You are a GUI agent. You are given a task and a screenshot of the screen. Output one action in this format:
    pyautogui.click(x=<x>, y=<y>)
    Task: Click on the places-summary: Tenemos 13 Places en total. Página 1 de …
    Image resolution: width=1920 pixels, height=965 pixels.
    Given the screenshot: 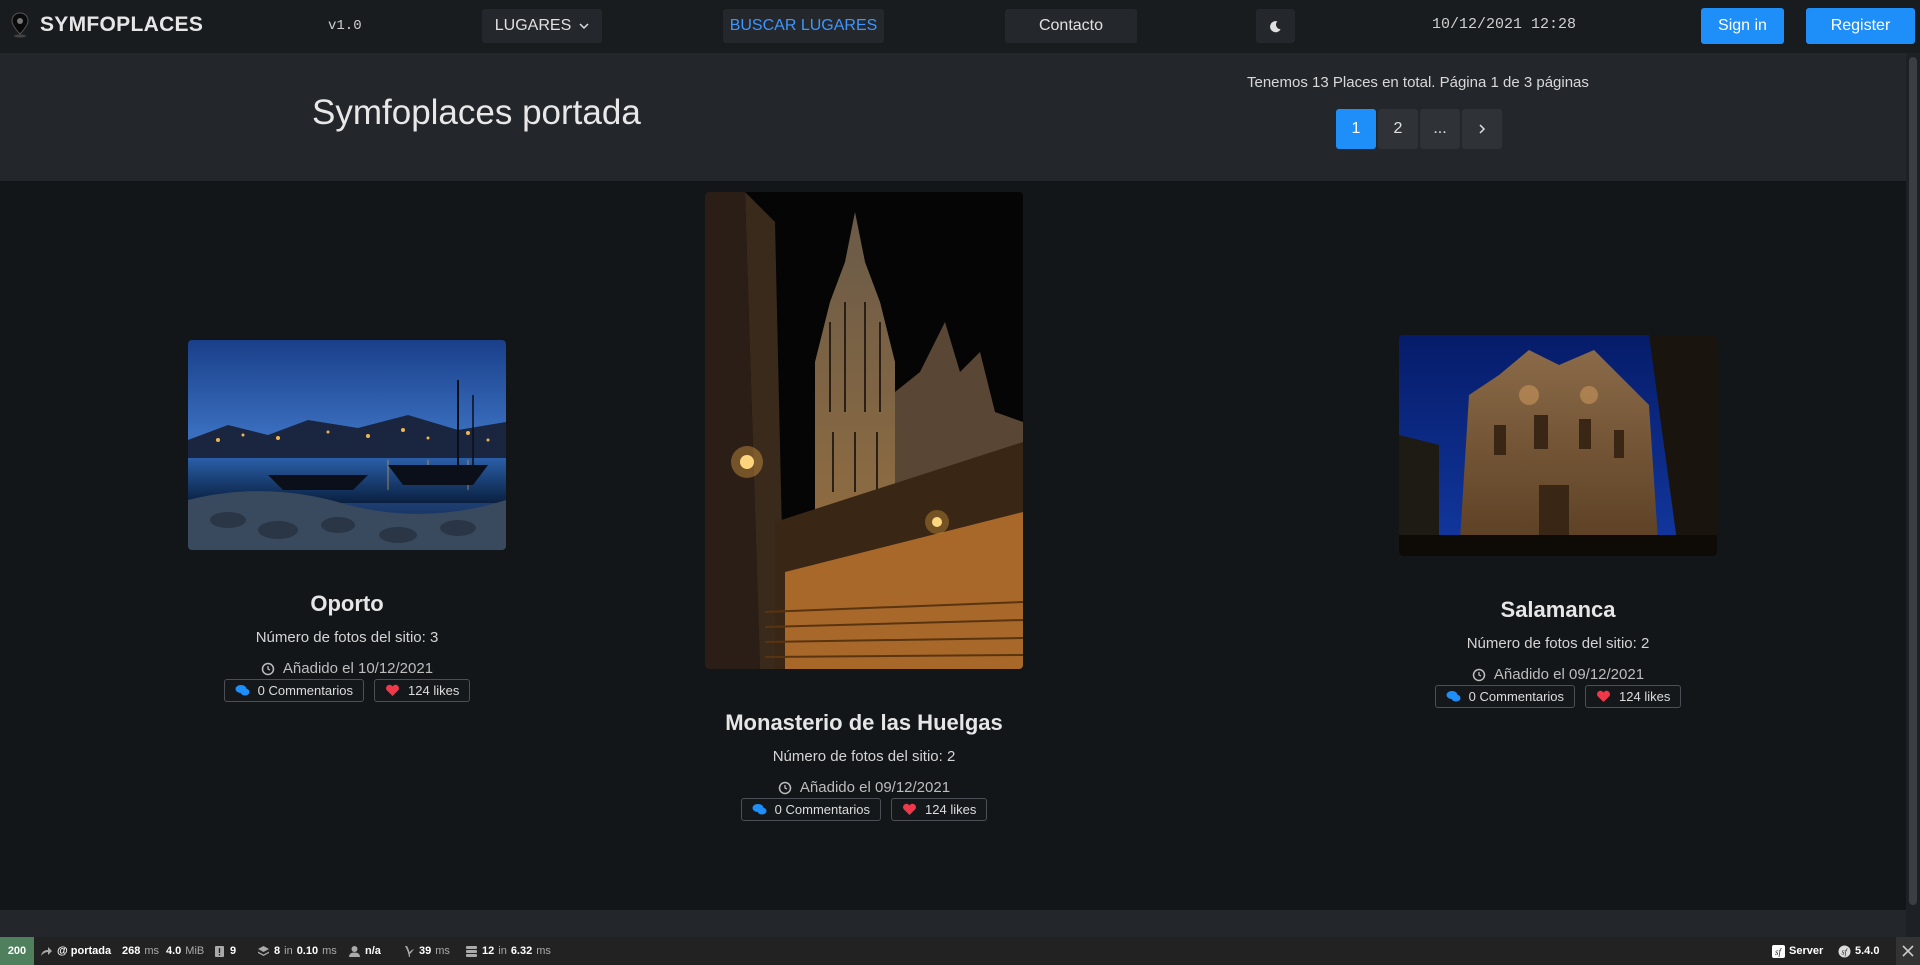 What is the action you would take?
    pyautogui.click(x=1418, y=82)
    